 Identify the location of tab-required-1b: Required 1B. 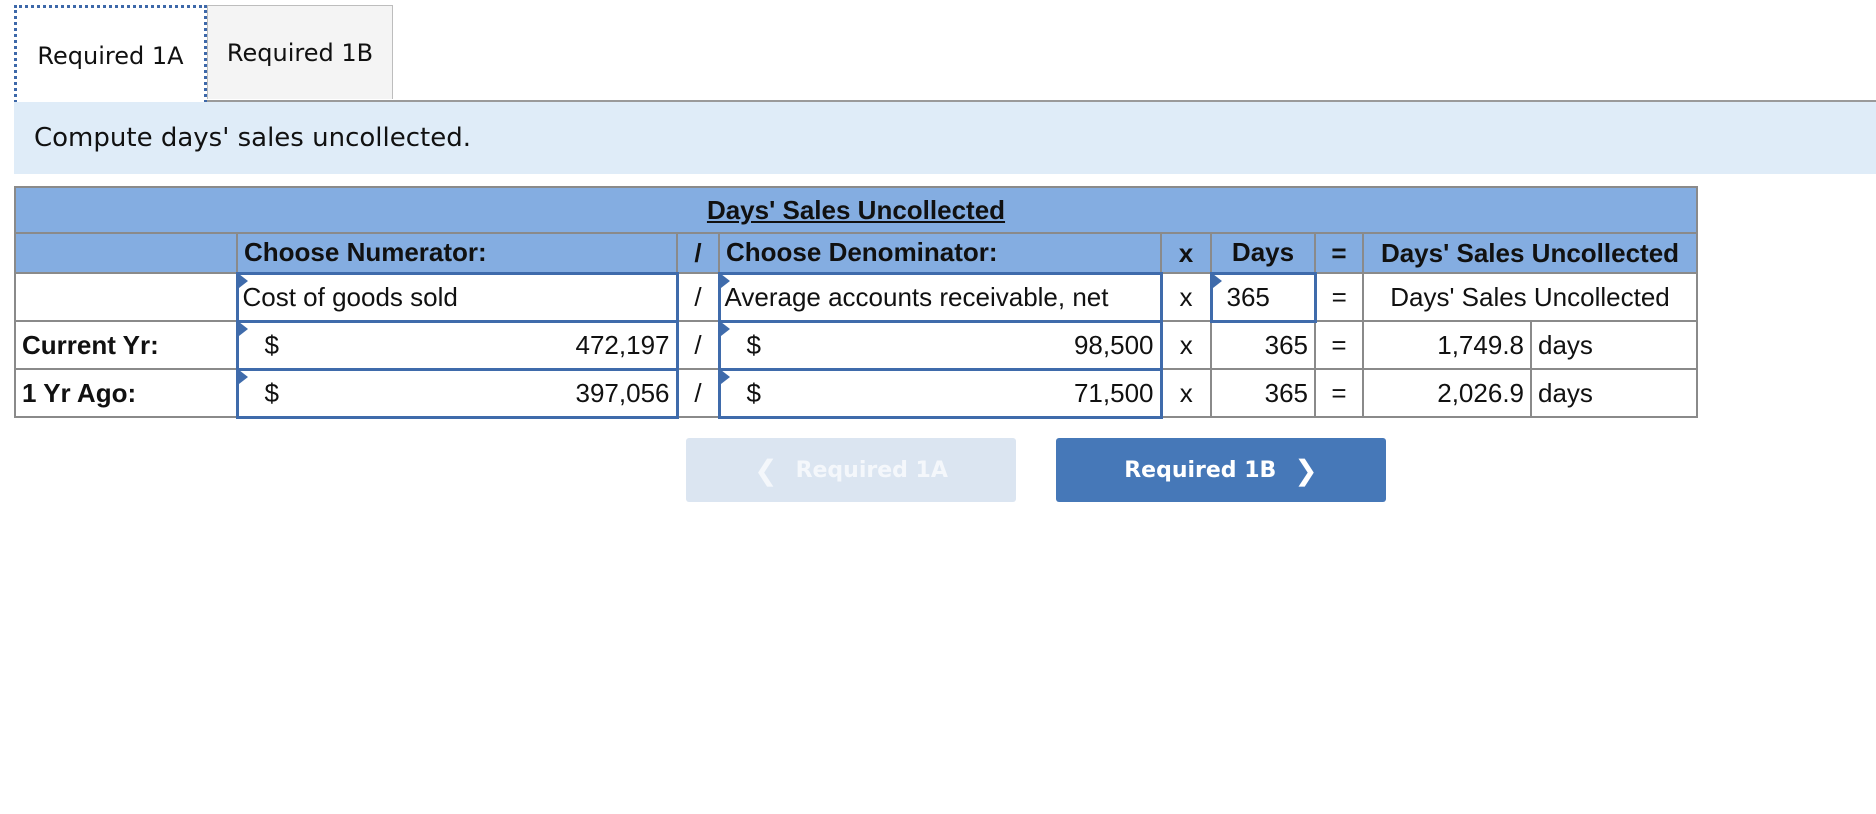
(300, 52).